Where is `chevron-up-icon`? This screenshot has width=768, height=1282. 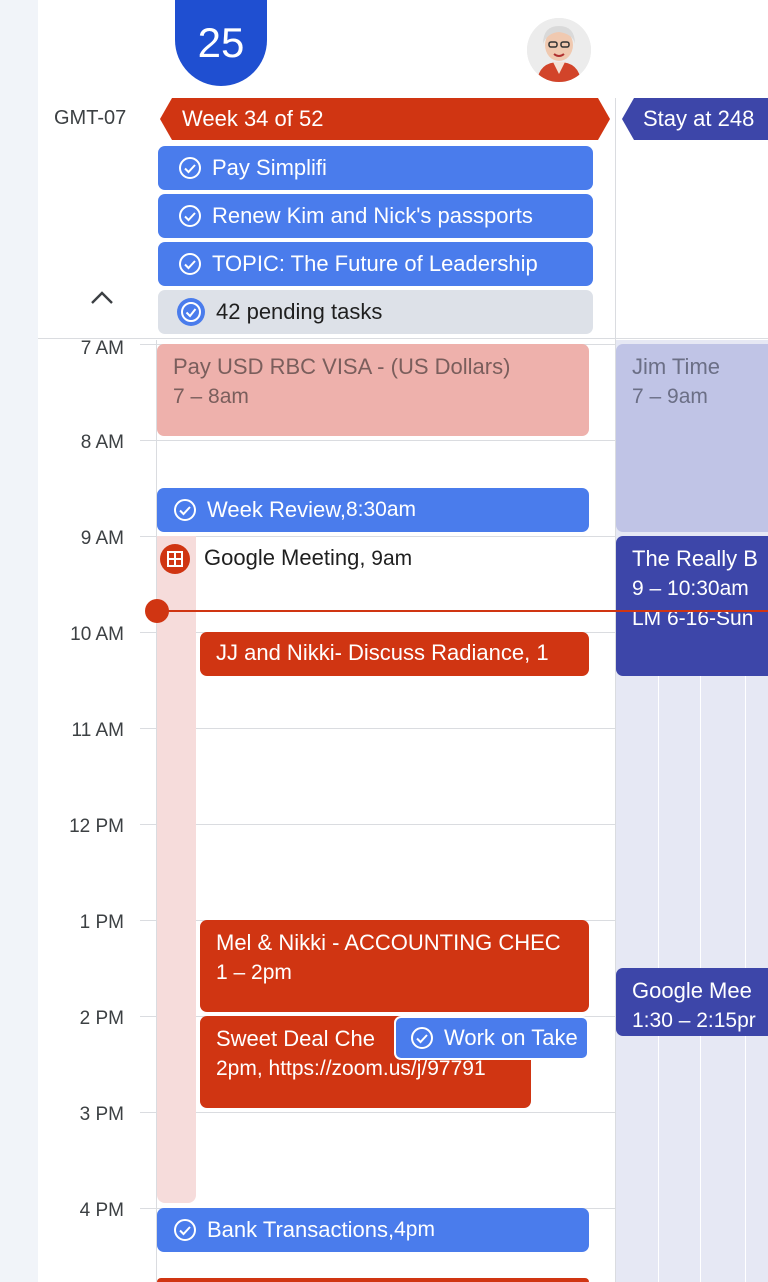 chevron-up-icon is located at coordinates (102, 297).